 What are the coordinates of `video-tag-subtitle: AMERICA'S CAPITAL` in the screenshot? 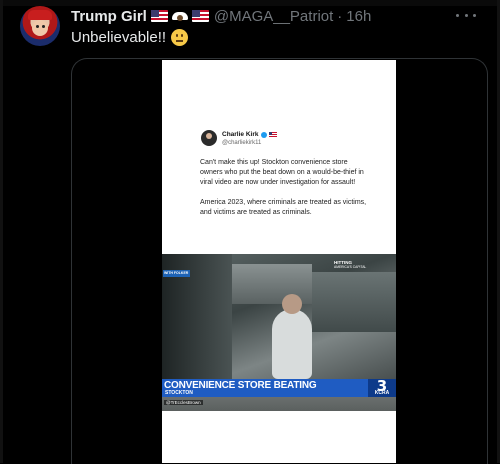 It's located at (350, 267).